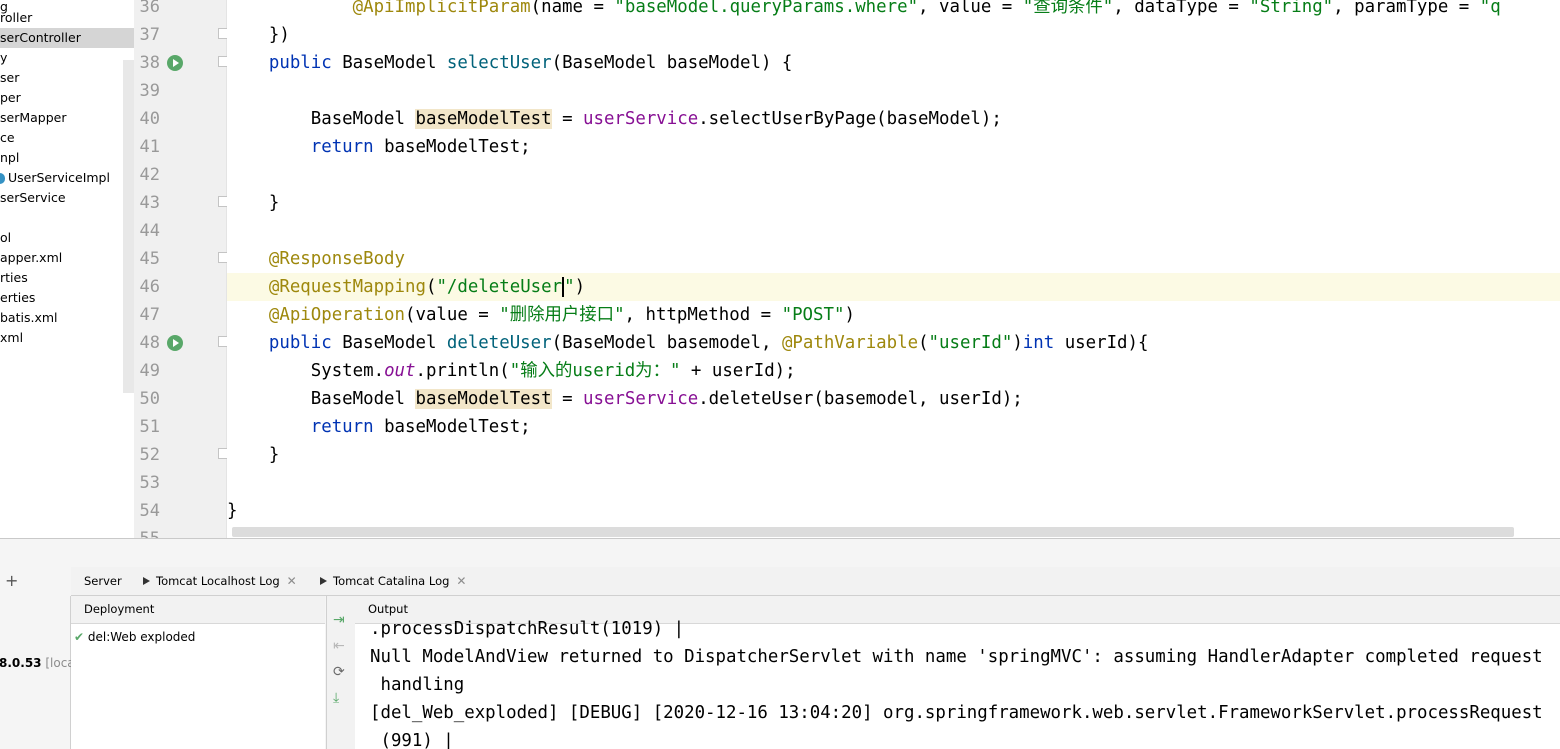 The height and width of the screenshot is (749, 1560). Describe the element at coordinates (10, 98) in the screenshot. I see `tree-item: per` at that location.